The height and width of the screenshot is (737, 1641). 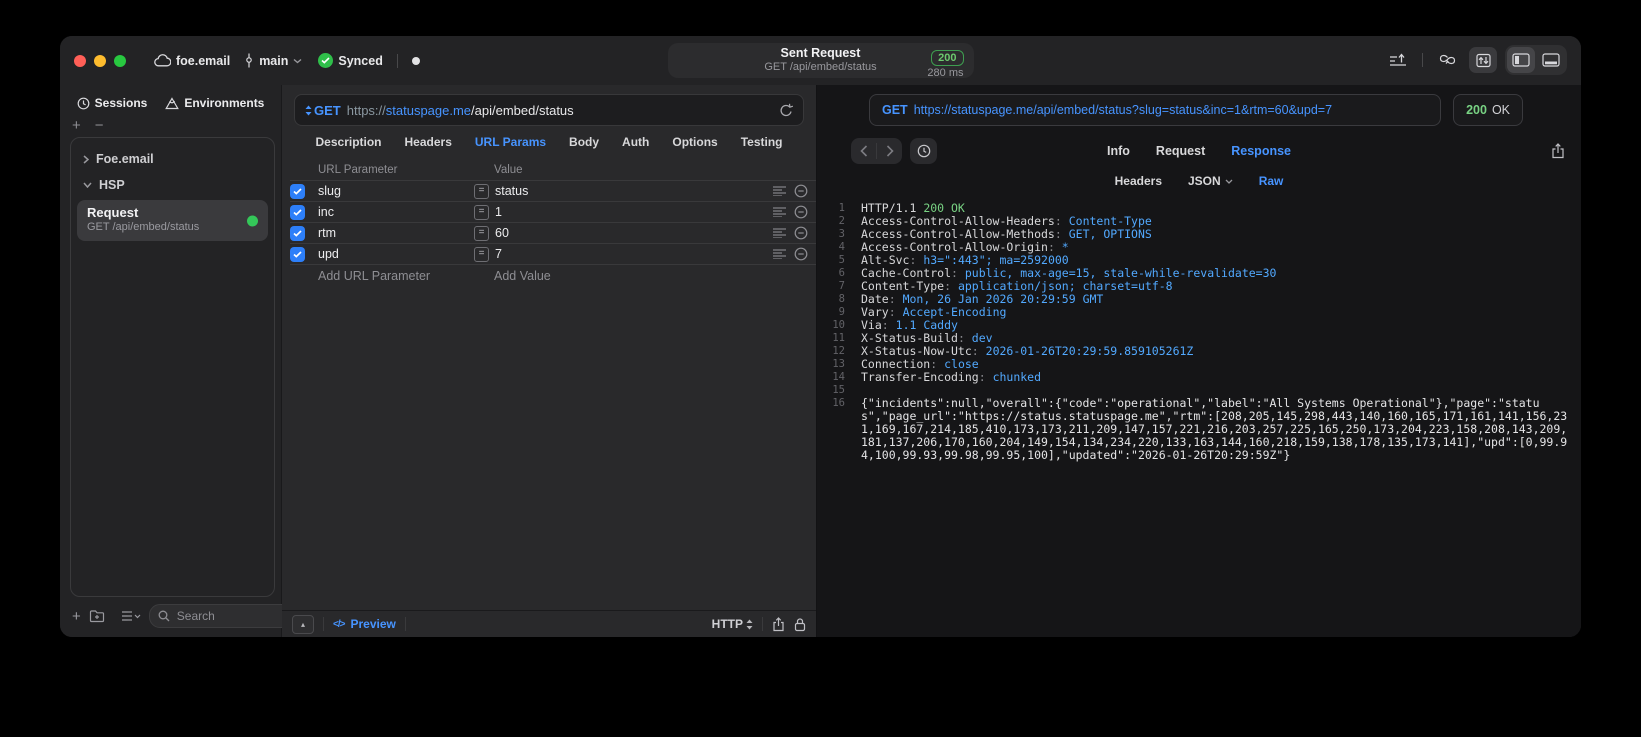 What do you see at coordinates (214, 103) in the screenshot?
I see `tab-environments: Environments` at bounding box center [214, 103].